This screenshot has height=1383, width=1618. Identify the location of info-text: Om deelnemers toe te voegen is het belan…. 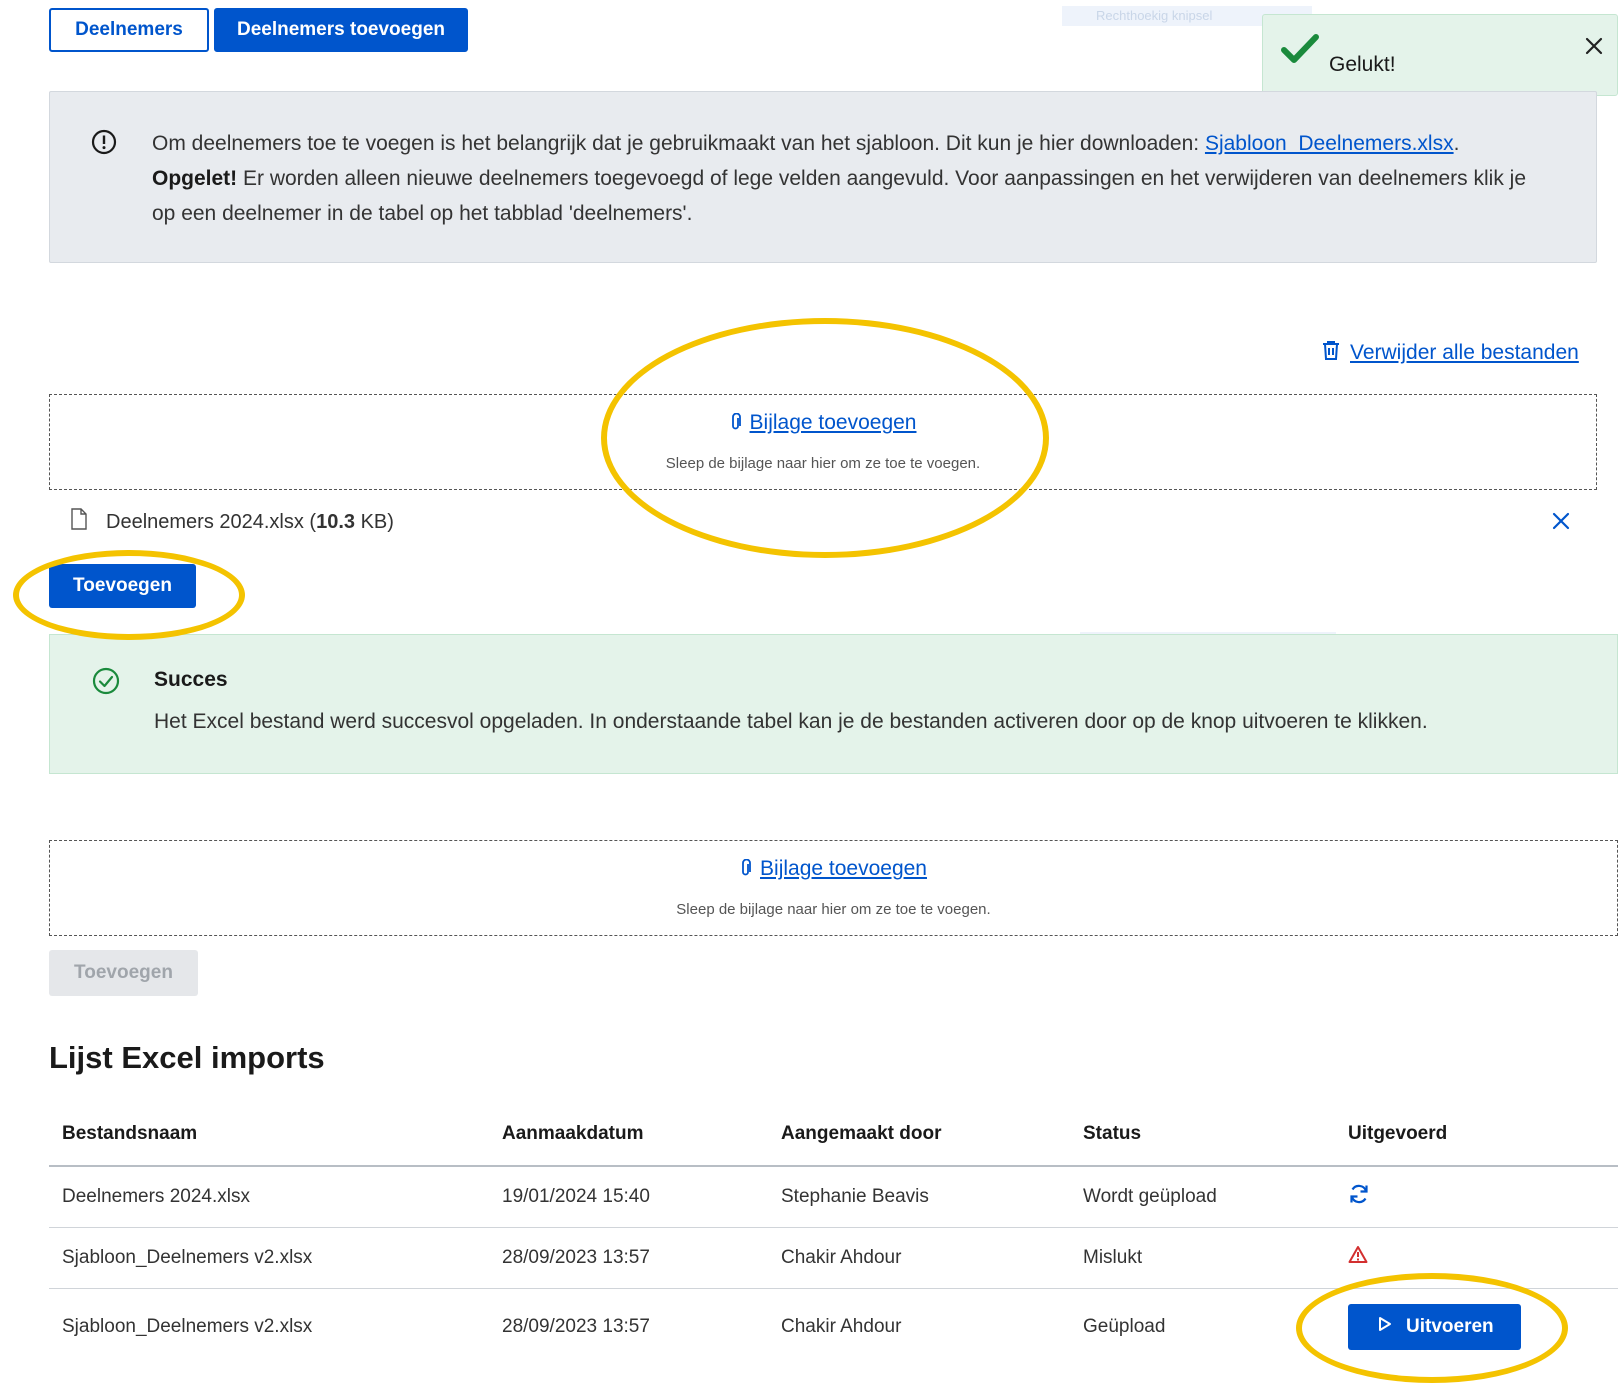
(852, 178).